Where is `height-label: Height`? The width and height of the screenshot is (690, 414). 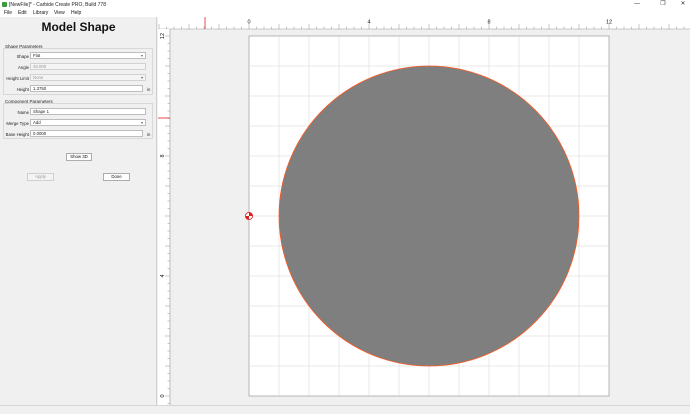 height-label: Height is located at coordinates (22, 89).